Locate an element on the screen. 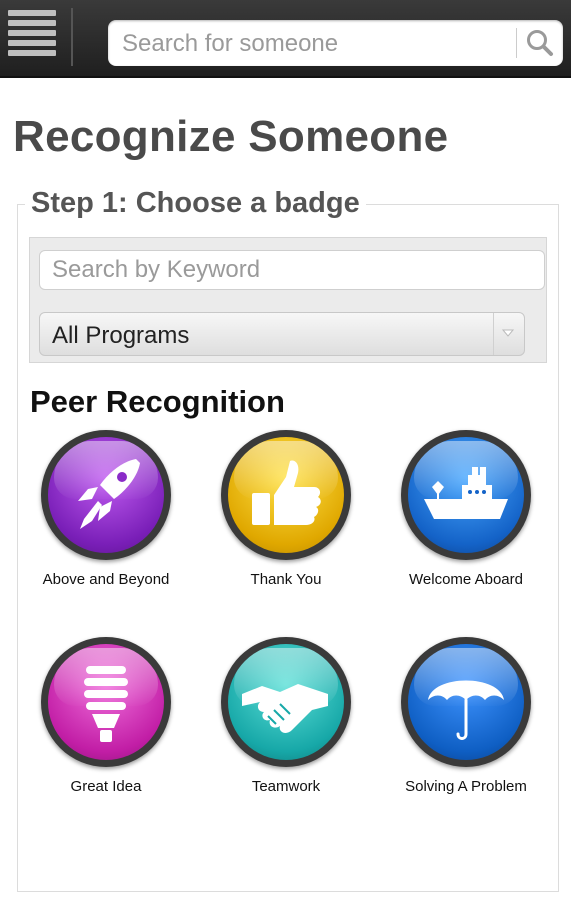 This screenshot has height=900, width=571. keyword-search-input is located at coordinates (292, 270).